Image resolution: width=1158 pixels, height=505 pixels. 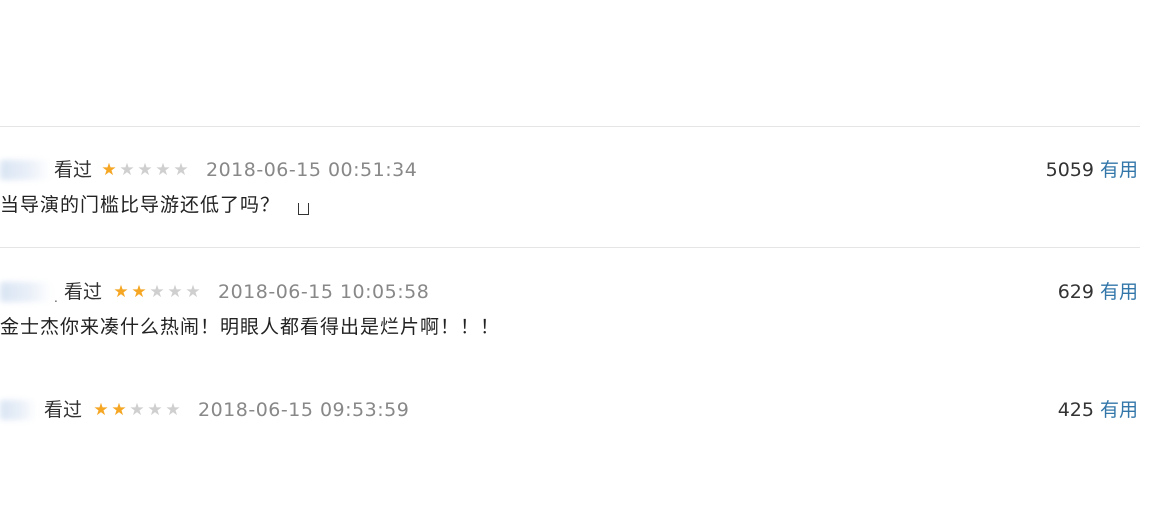 I want to click on vote-count: 5059, so click(x=1069, y=170).